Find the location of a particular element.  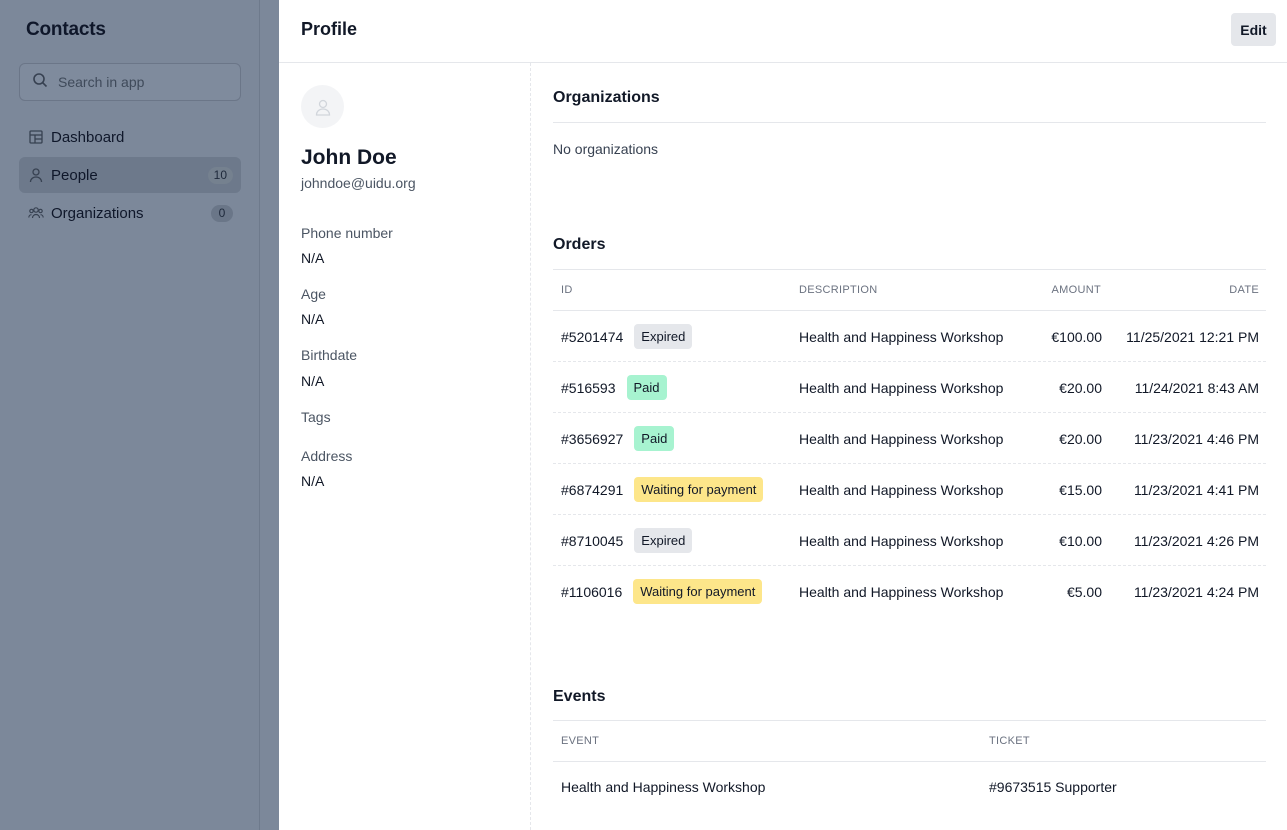

field-label-address: Address is located at coordinates (327, 456).